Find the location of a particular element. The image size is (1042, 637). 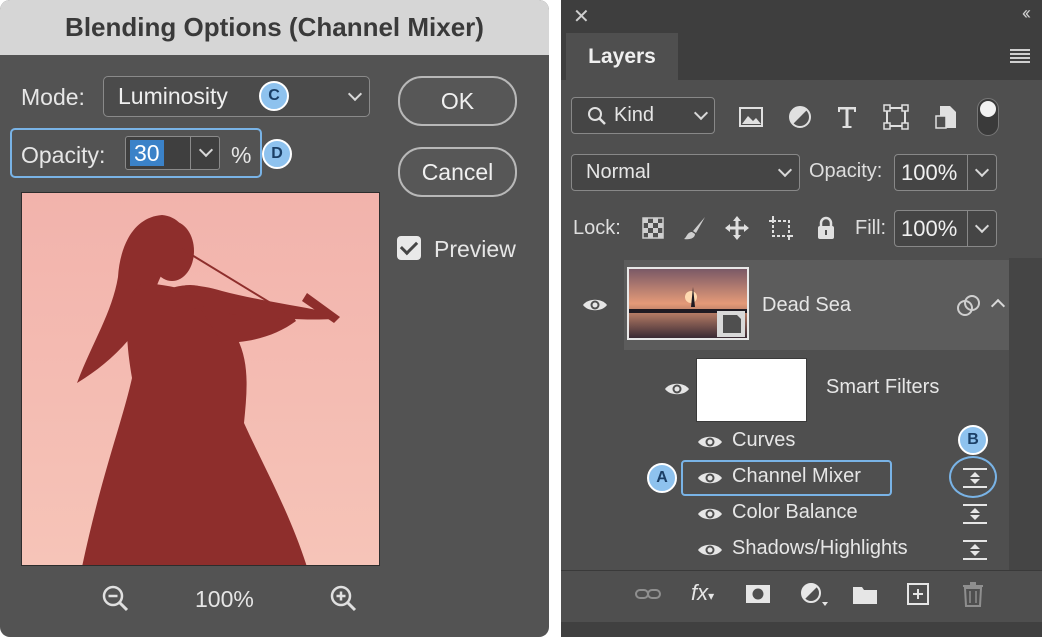

dialog-title: Blending Options (Channel Mixer) is located at coordinates (274, 27).